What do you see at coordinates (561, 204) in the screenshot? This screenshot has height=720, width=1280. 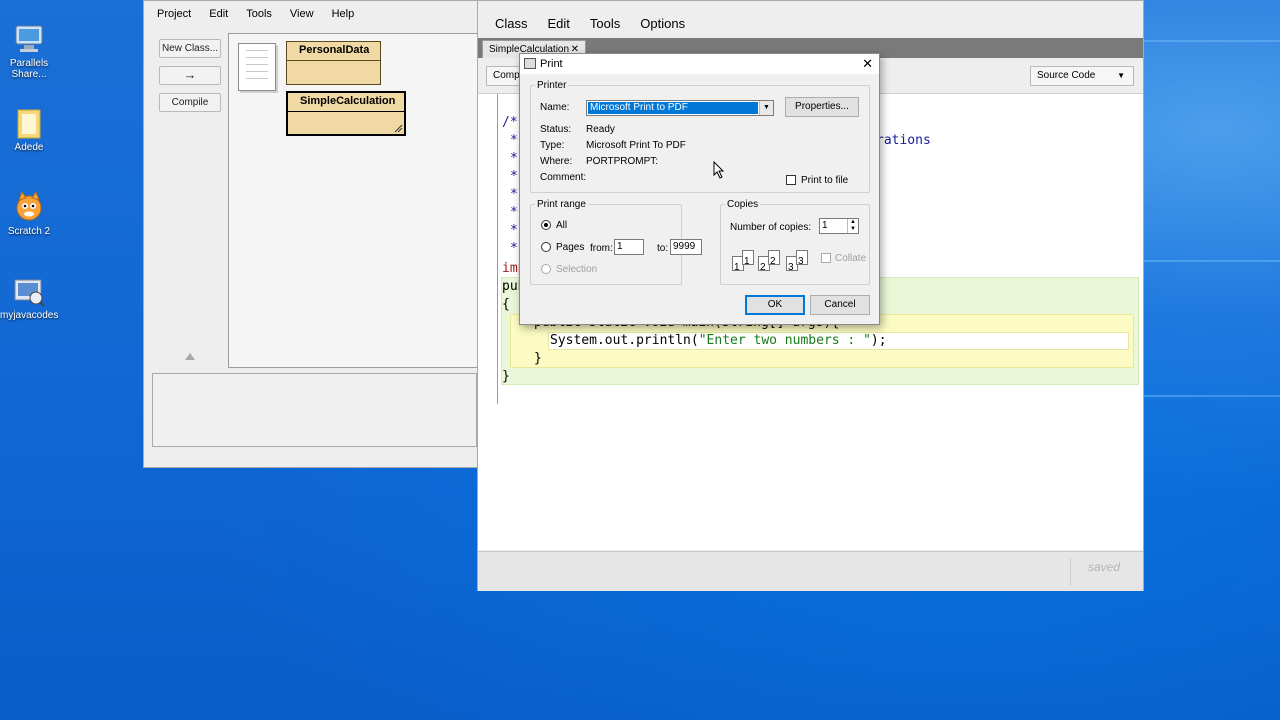 I see `print-range-label: Print range` at bounding box center [561, 204].